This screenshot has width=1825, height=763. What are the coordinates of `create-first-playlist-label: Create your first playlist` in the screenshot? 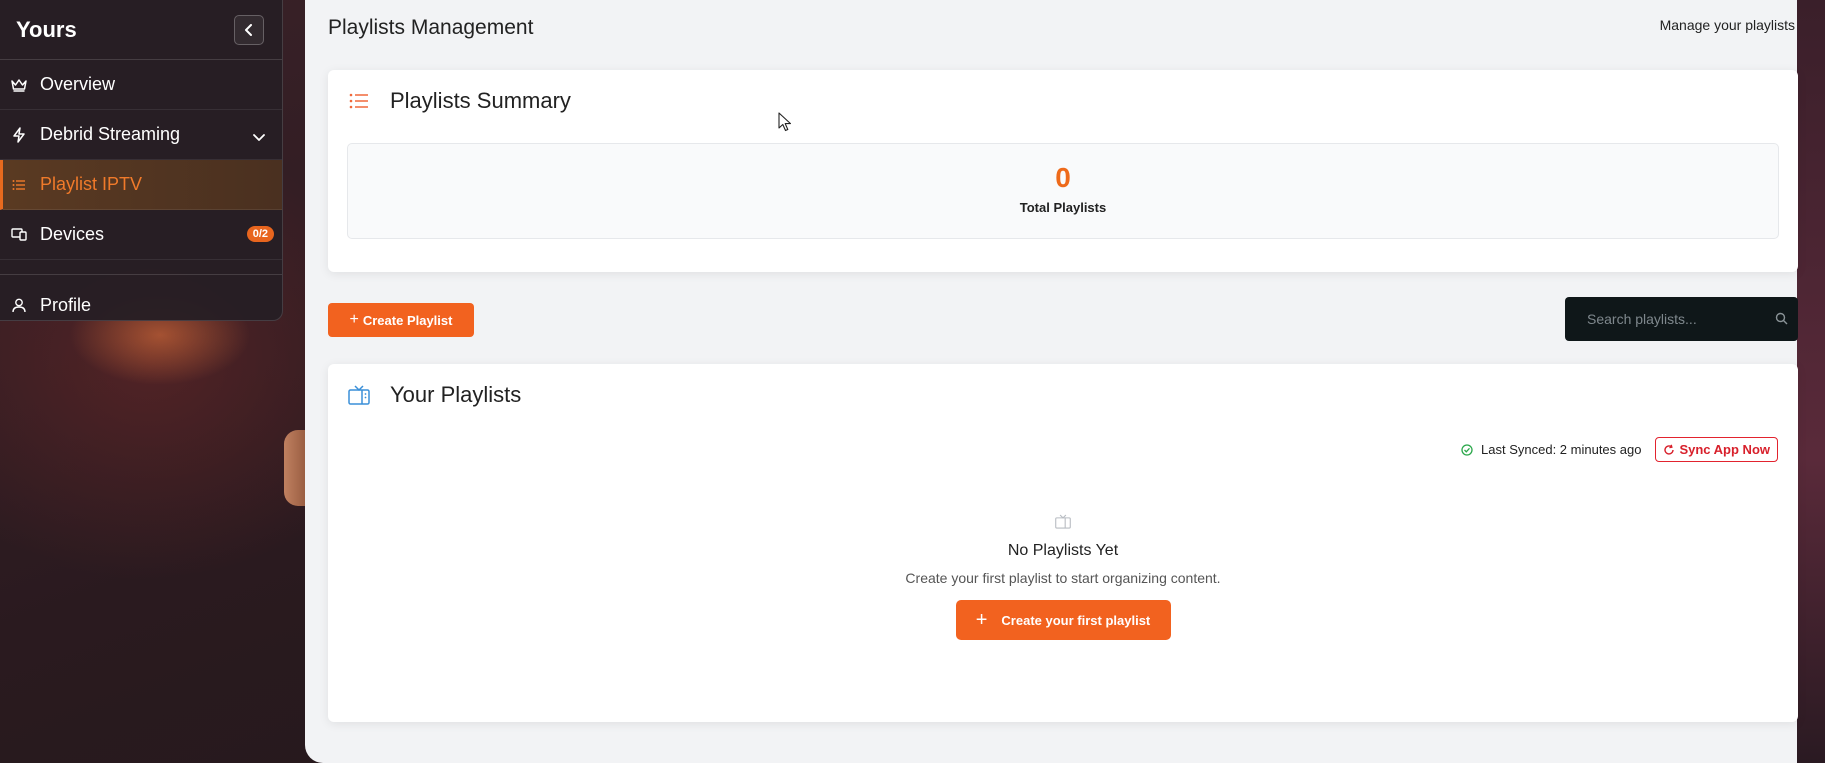 It's located at (1076, 620).